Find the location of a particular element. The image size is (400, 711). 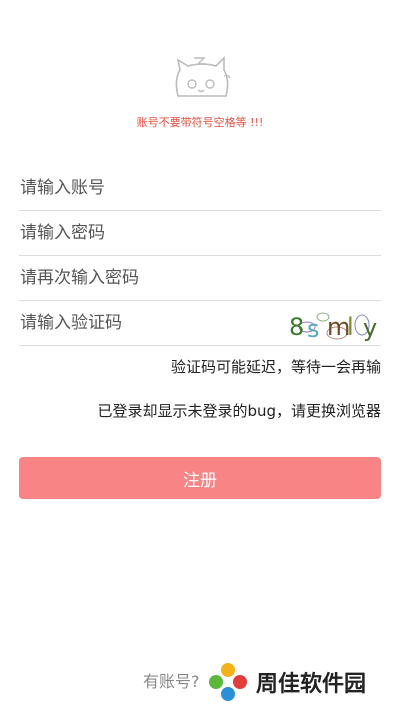

register-button: 注册 is located at coordinates (200, 478).